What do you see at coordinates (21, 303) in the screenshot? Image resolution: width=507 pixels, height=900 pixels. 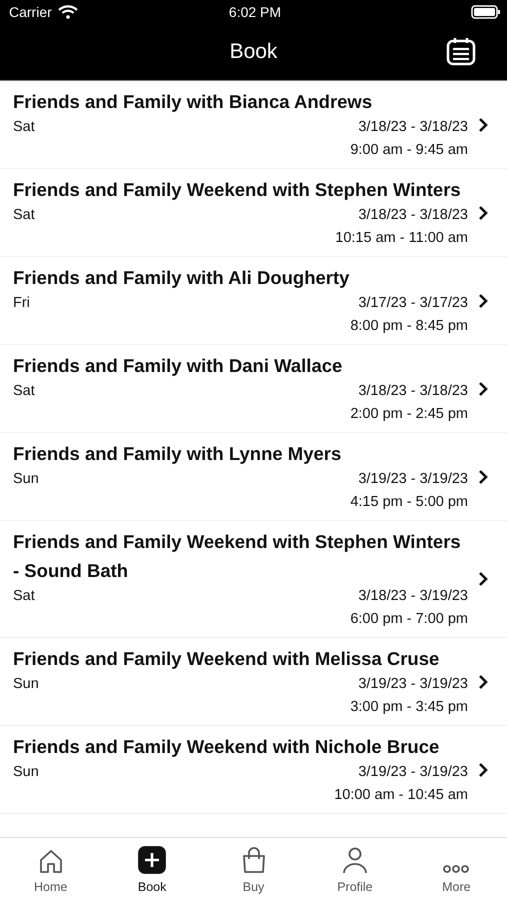 I see `session-day: Fri` at bounding box center [21, 303].